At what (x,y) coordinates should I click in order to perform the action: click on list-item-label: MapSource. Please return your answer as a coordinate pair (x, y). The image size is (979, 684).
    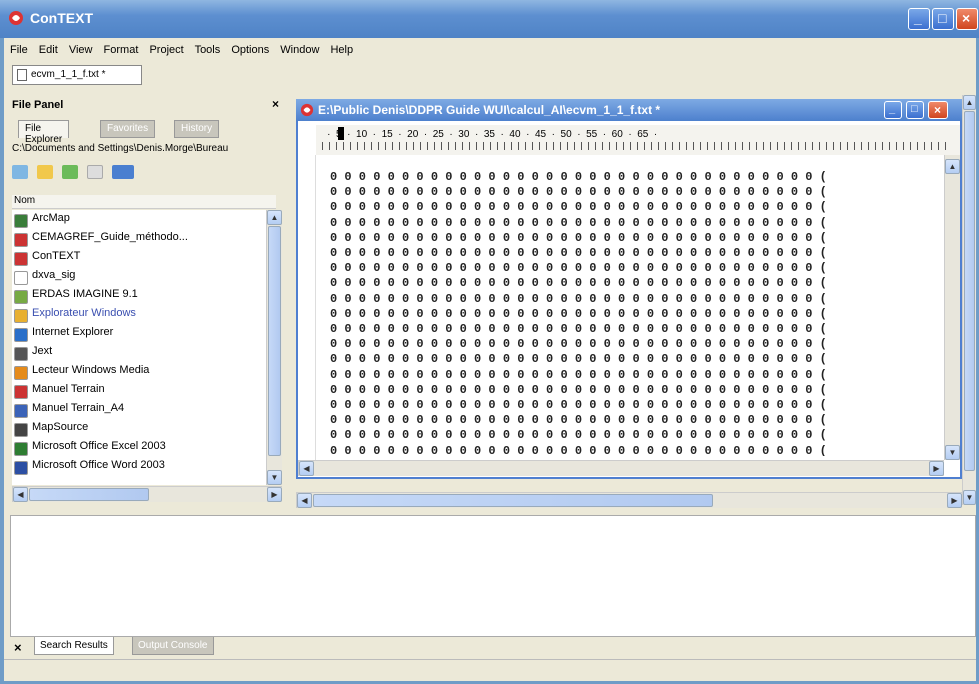
    Looking at the image, I should click on (60, 427).